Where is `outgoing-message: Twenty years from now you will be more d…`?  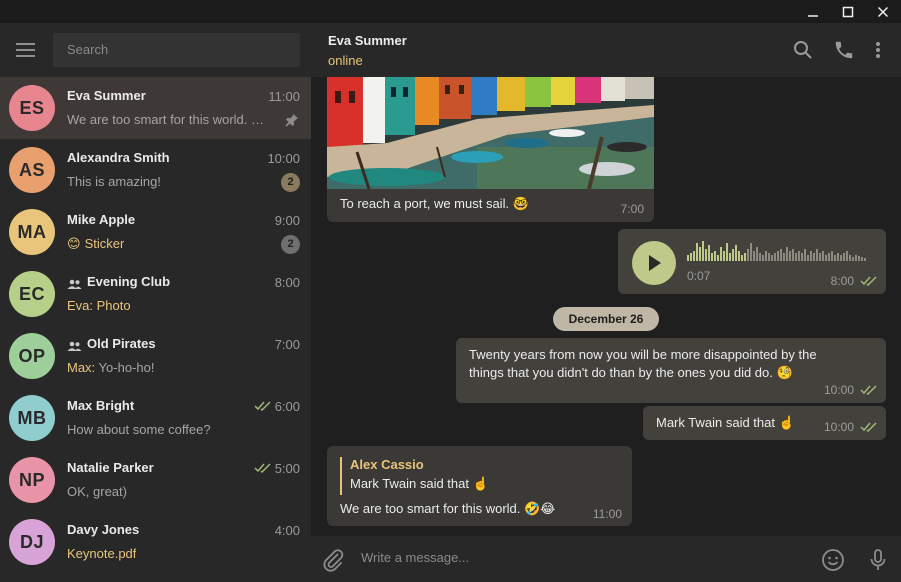 outgoing-message: Twenty years from now you will be more d… is located at coordinates (671, 370).